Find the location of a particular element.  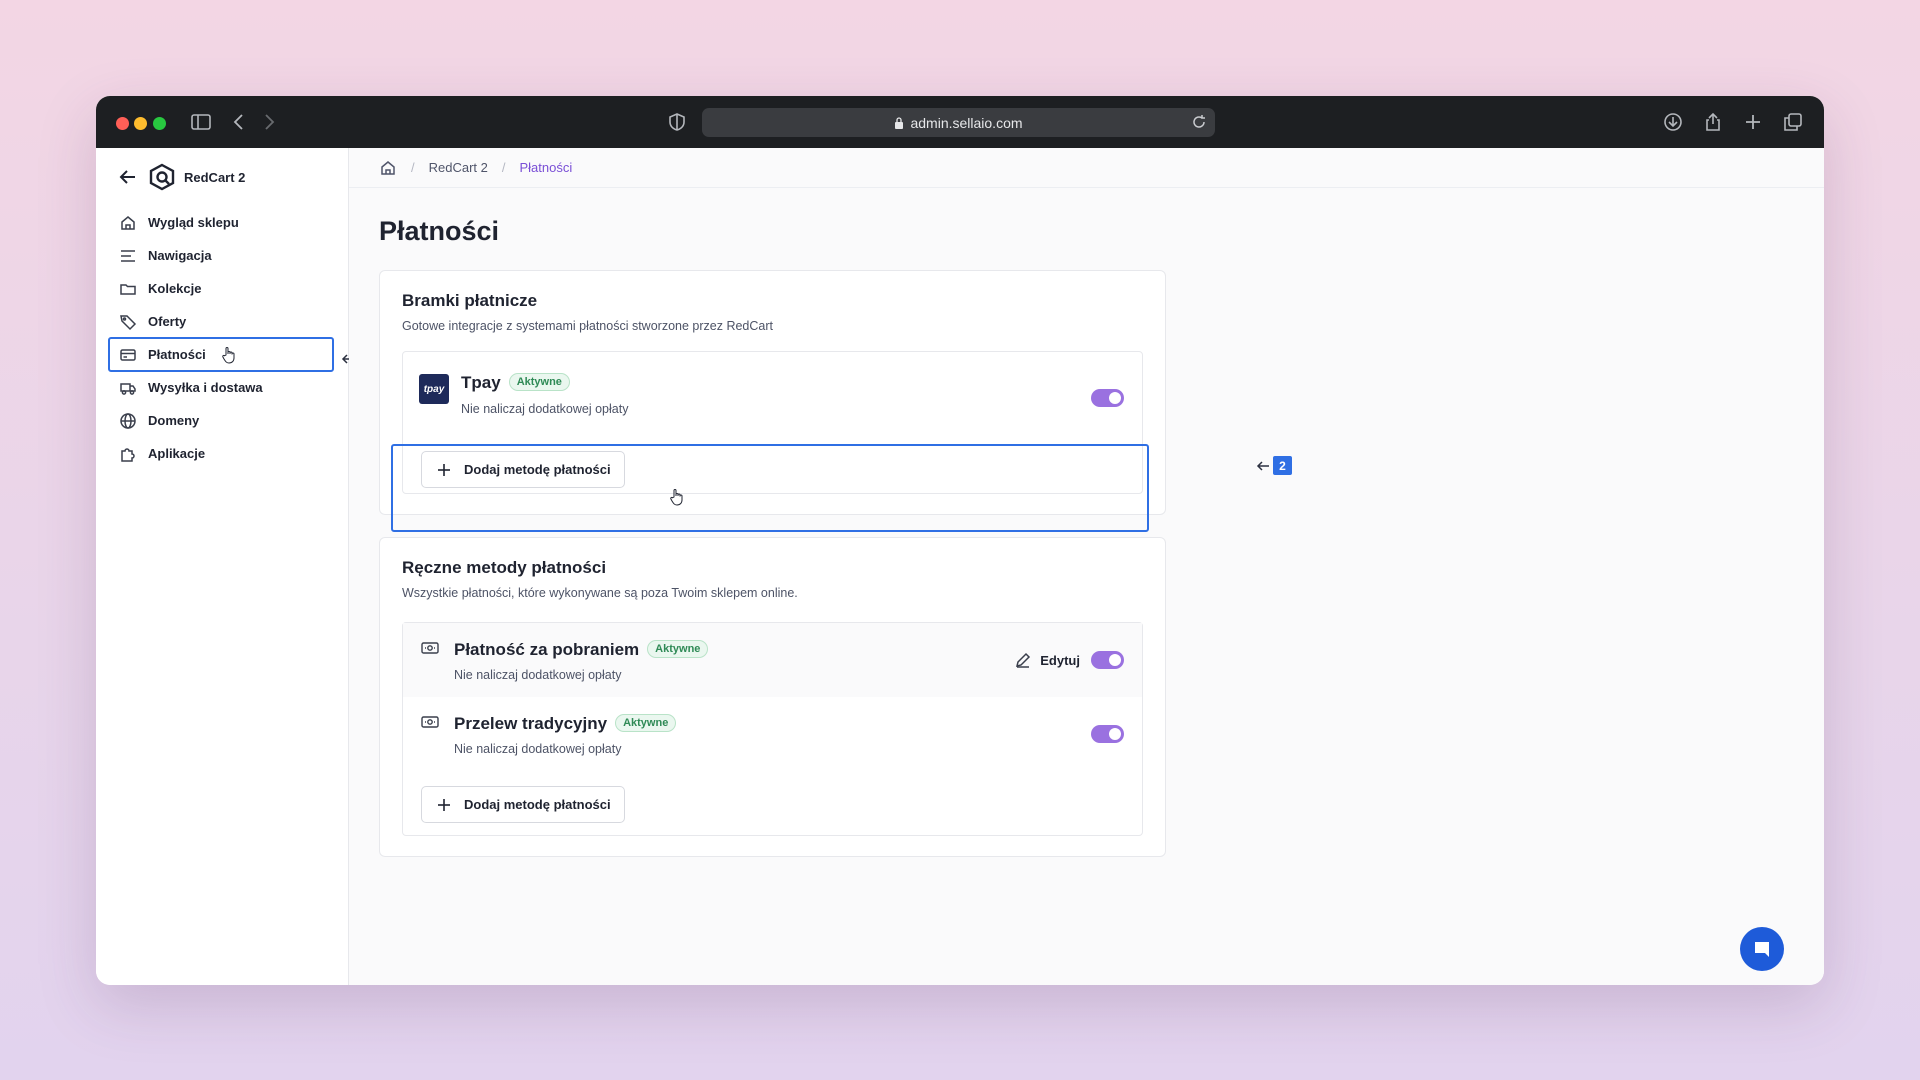

sidebar-item-label: Domeny is located at coordinates (174, 420).